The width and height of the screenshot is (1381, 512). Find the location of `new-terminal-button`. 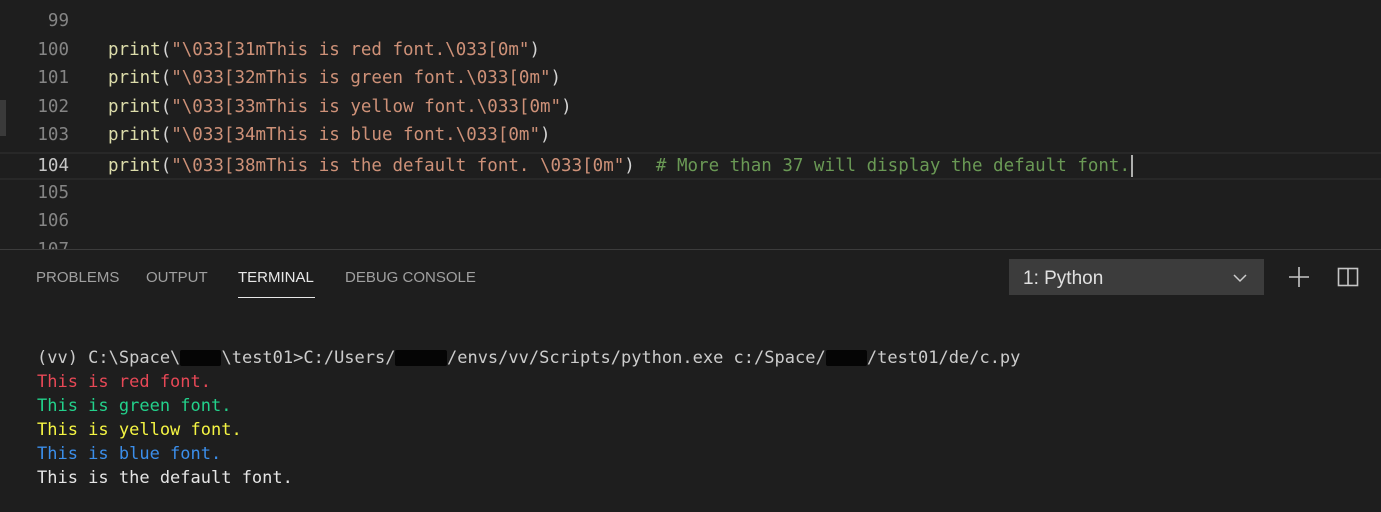

new-terminal-button is located at coordinates (1299, 277).